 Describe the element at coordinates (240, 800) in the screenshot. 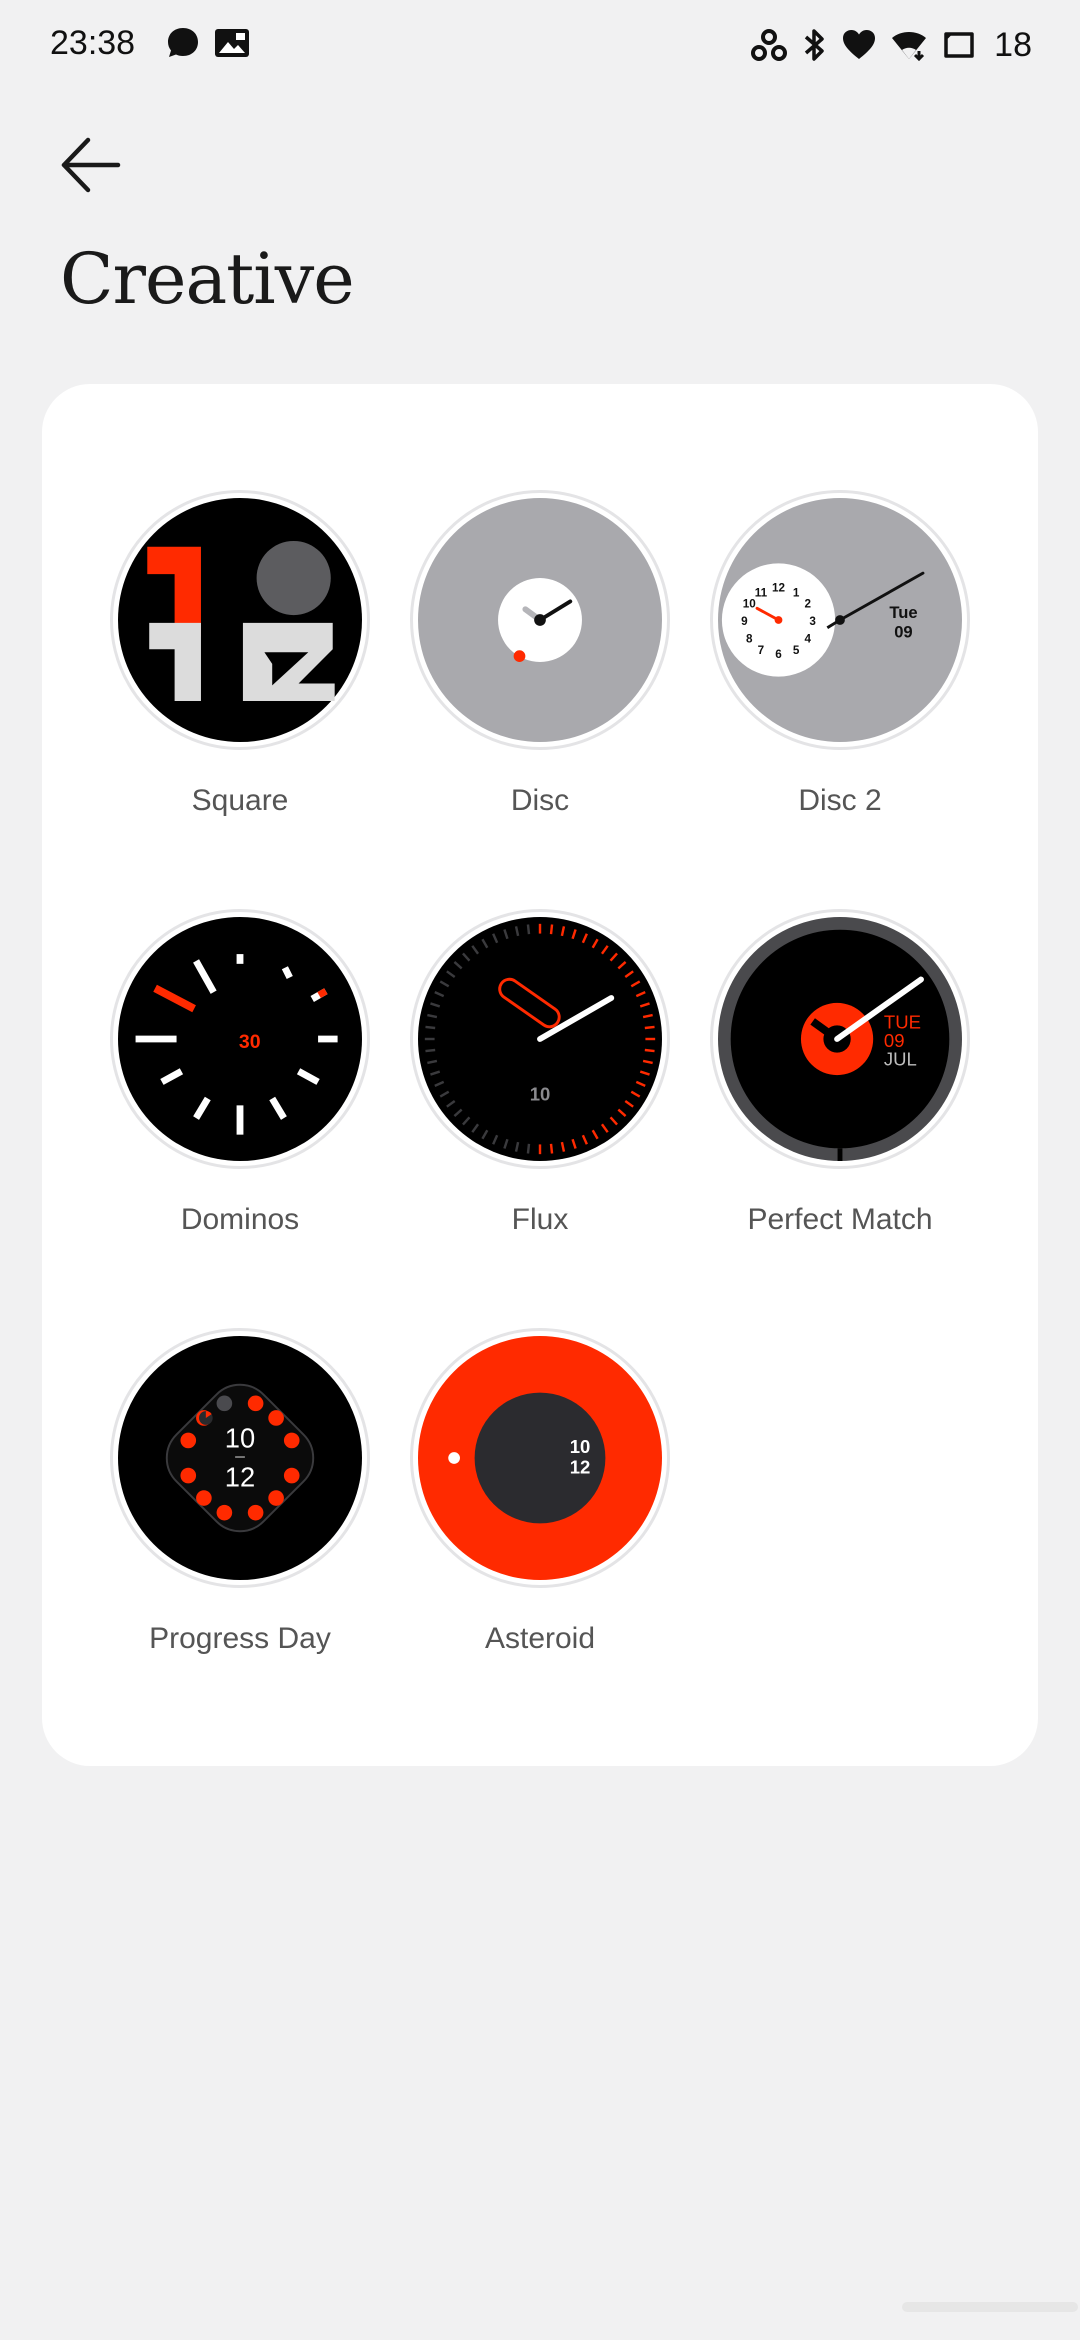

I see `face-label: Square` at that location.